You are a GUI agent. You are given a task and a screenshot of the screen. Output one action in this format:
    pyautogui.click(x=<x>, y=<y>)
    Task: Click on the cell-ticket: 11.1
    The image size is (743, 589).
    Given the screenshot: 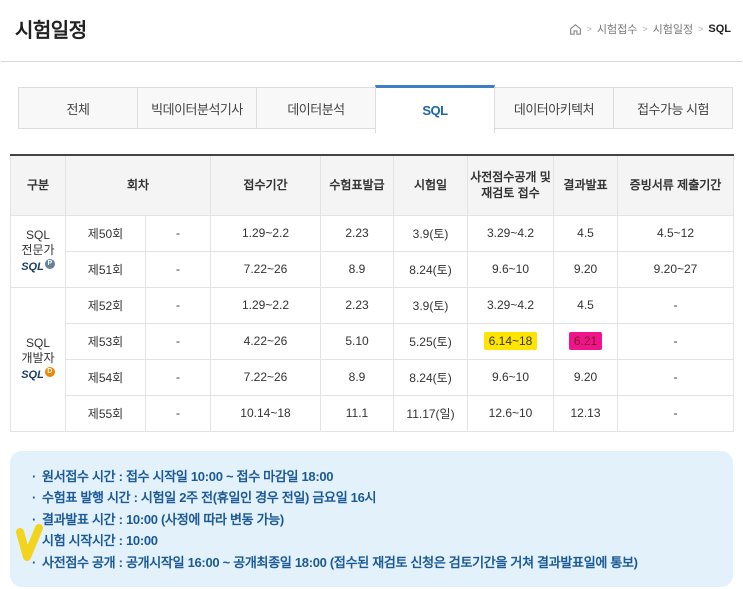 What is the action you would take?
    pyautogui.click(x=357, y=413)
    